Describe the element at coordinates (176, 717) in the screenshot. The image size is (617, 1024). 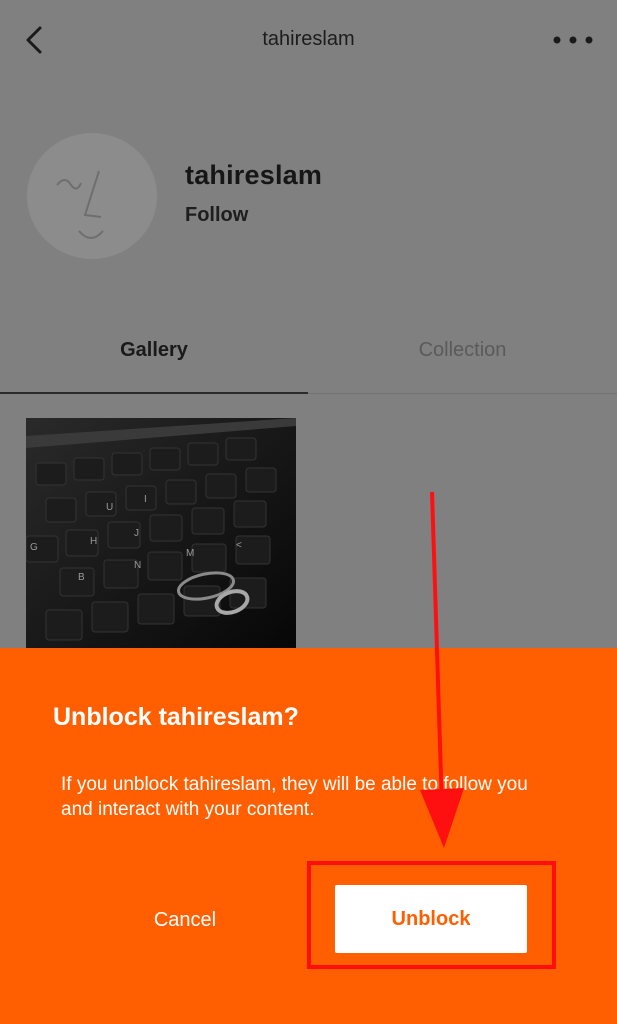
I see `dialog-title: Unblock tahireslam?` at that location.